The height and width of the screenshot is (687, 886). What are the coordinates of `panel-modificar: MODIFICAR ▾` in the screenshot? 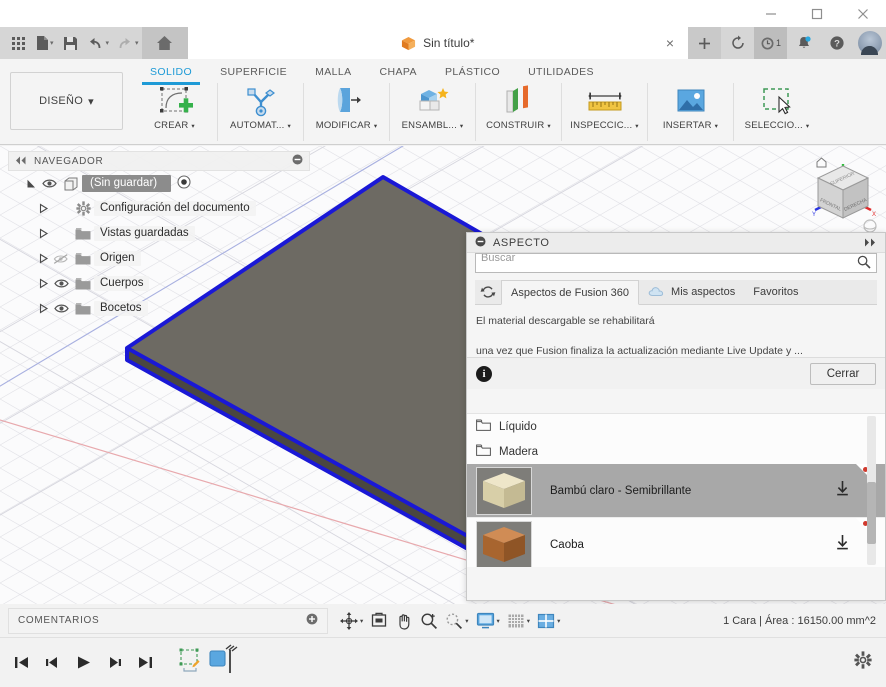 It's located at (347, 112).